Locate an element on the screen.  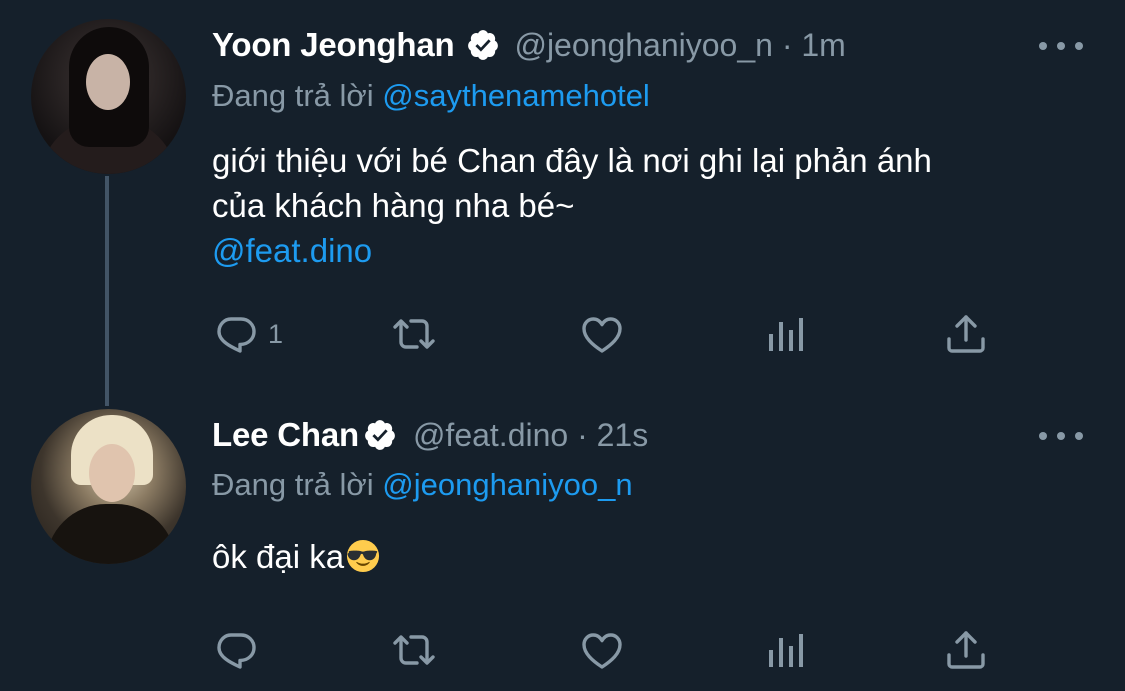
tweet-header: Lee Chan @feat.dino · 21s is located at coordinates (430, 435).